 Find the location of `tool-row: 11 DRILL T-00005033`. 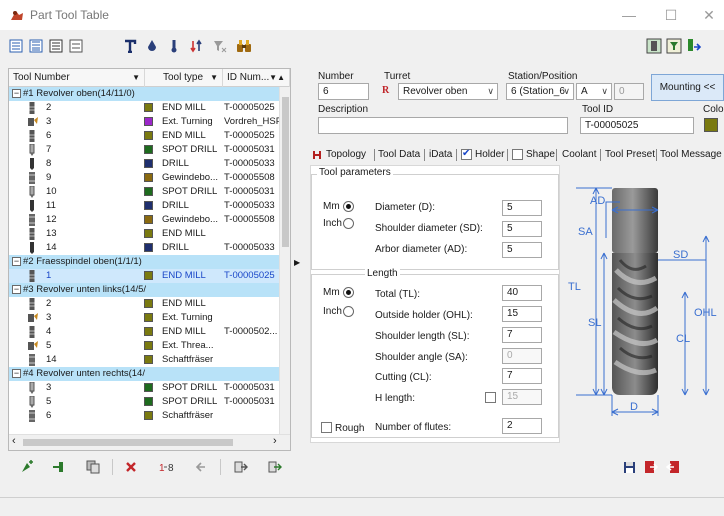

tool-row: 11 DRILL T-00005033 is located at coordinates (144, 206).